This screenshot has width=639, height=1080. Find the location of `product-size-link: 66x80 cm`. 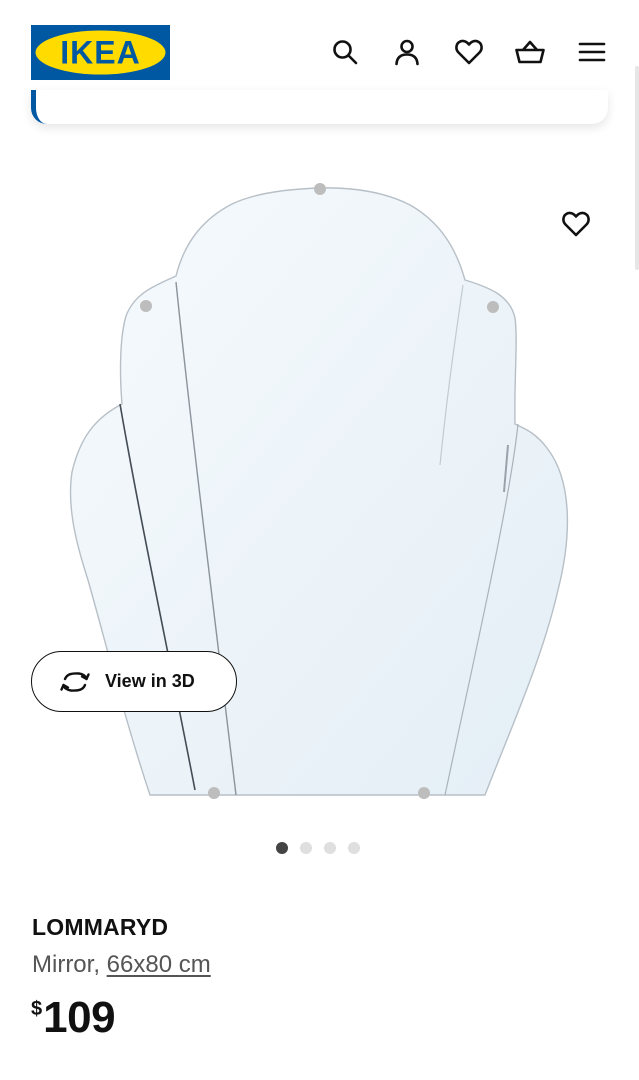

product-size-link: 66x80 cm is located at coordinates (159, 964).